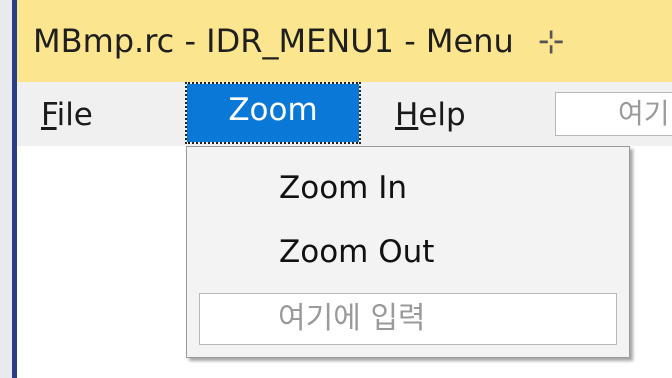  Describe the element at coordinates (273, 110) in the screenshot. I see `menu-zoom-label: Zoom` at that location.